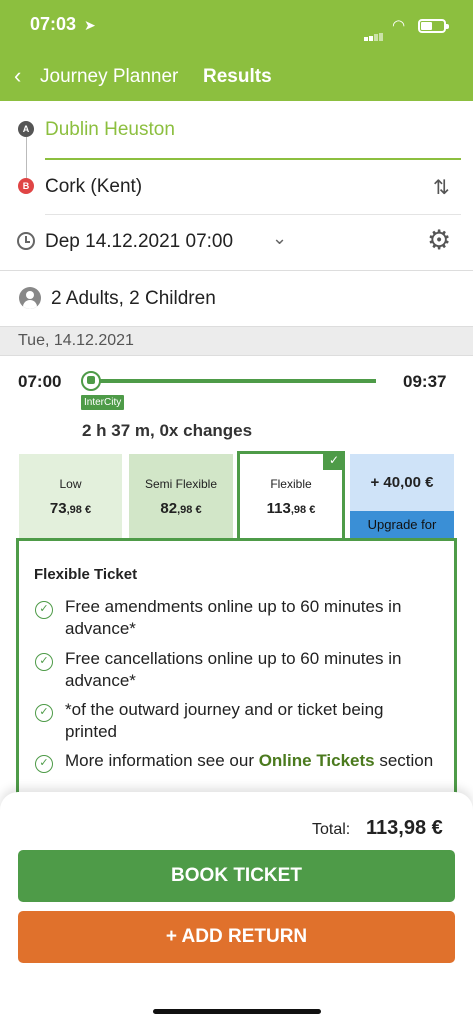 The image size is (473, 1024). I want to click on route-connector, so click(26, 158).